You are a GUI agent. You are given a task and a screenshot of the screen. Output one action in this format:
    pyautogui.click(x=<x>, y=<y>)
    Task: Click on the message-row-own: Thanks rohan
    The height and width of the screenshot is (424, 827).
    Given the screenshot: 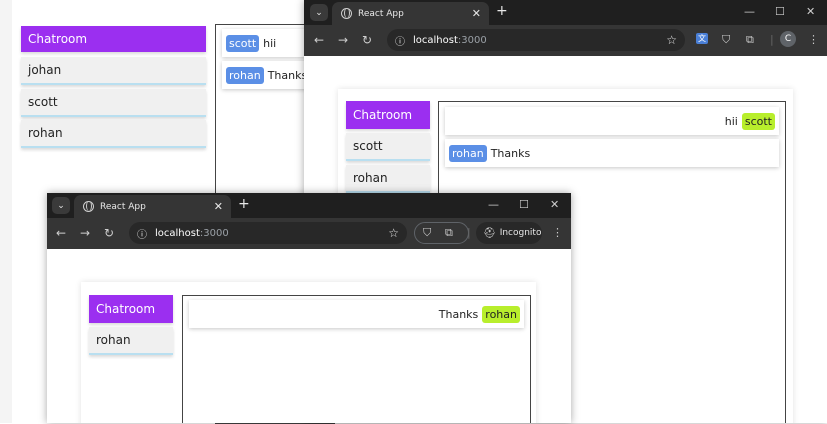 What is the action you would take?
    pyautogui.click(x=356, y=314)
    